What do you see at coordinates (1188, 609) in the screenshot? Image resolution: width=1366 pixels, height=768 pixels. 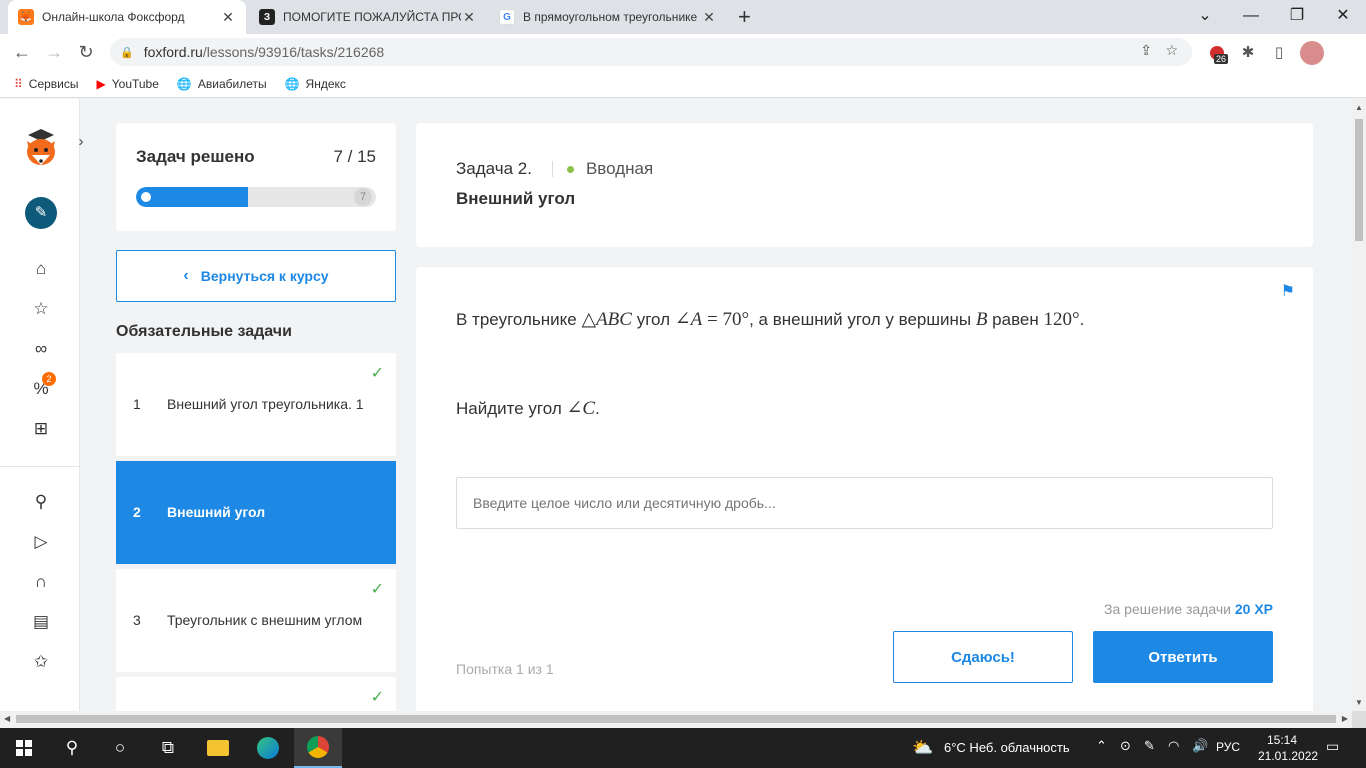 I see `reward-info: За решение задачи 20 XP` at bounding box center [1188, 609].